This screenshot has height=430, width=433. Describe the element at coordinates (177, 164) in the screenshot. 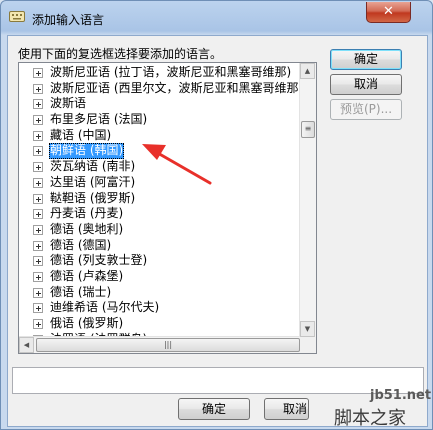

I see `red-arrow-annotation` at that location.